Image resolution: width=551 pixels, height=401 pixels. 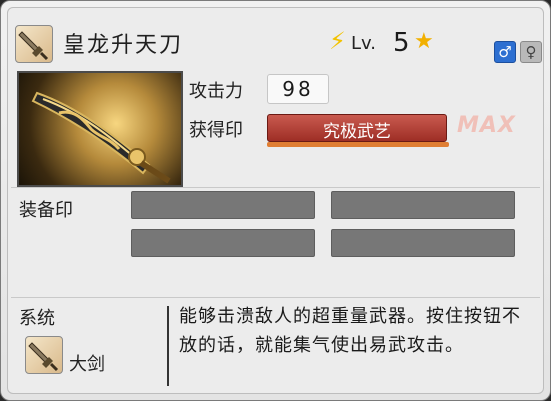 What do you see at coordinates (486, 125) in the screenshot?
I see `max-label: MAX` at bounding box center [486, 125].